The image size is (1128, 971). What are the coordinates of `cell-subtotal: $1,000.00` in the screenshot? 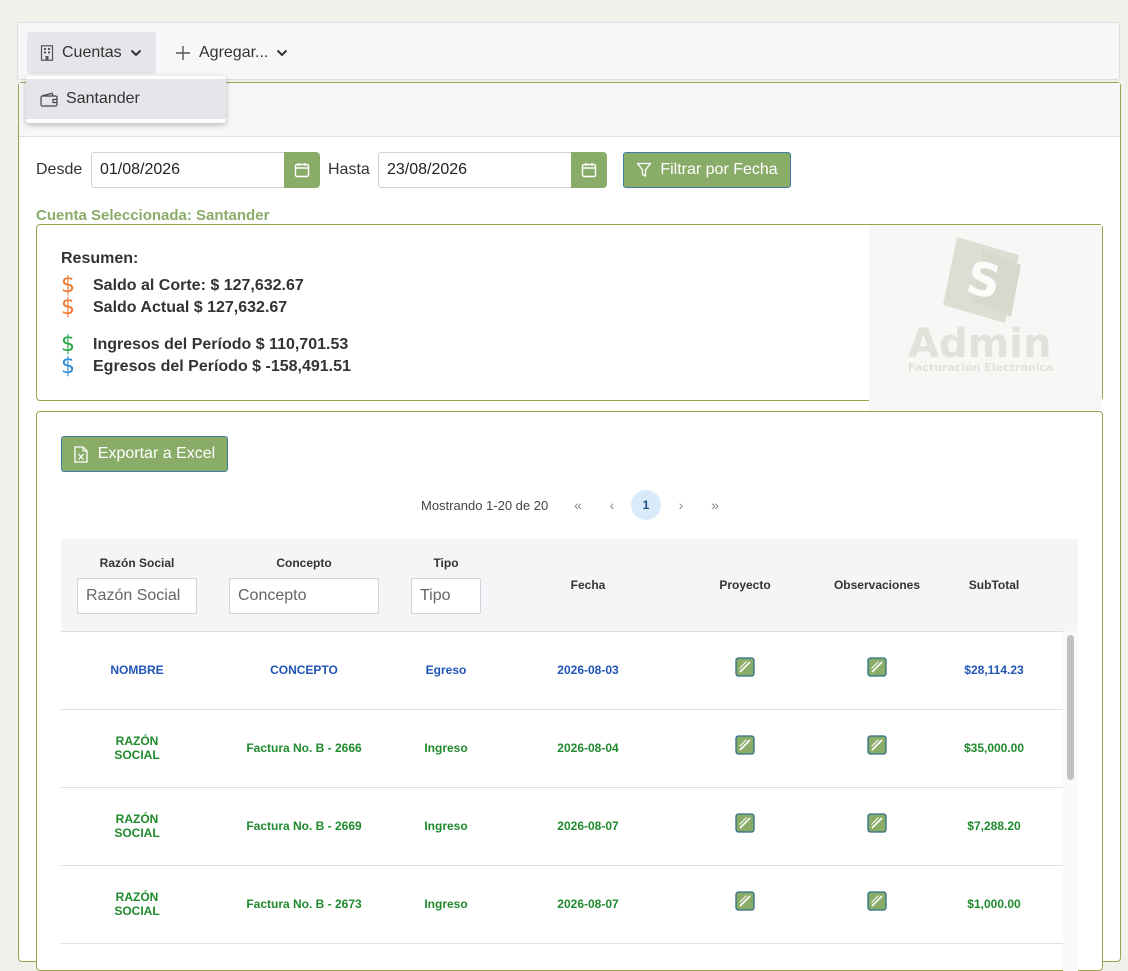 It's located at (994, 904).